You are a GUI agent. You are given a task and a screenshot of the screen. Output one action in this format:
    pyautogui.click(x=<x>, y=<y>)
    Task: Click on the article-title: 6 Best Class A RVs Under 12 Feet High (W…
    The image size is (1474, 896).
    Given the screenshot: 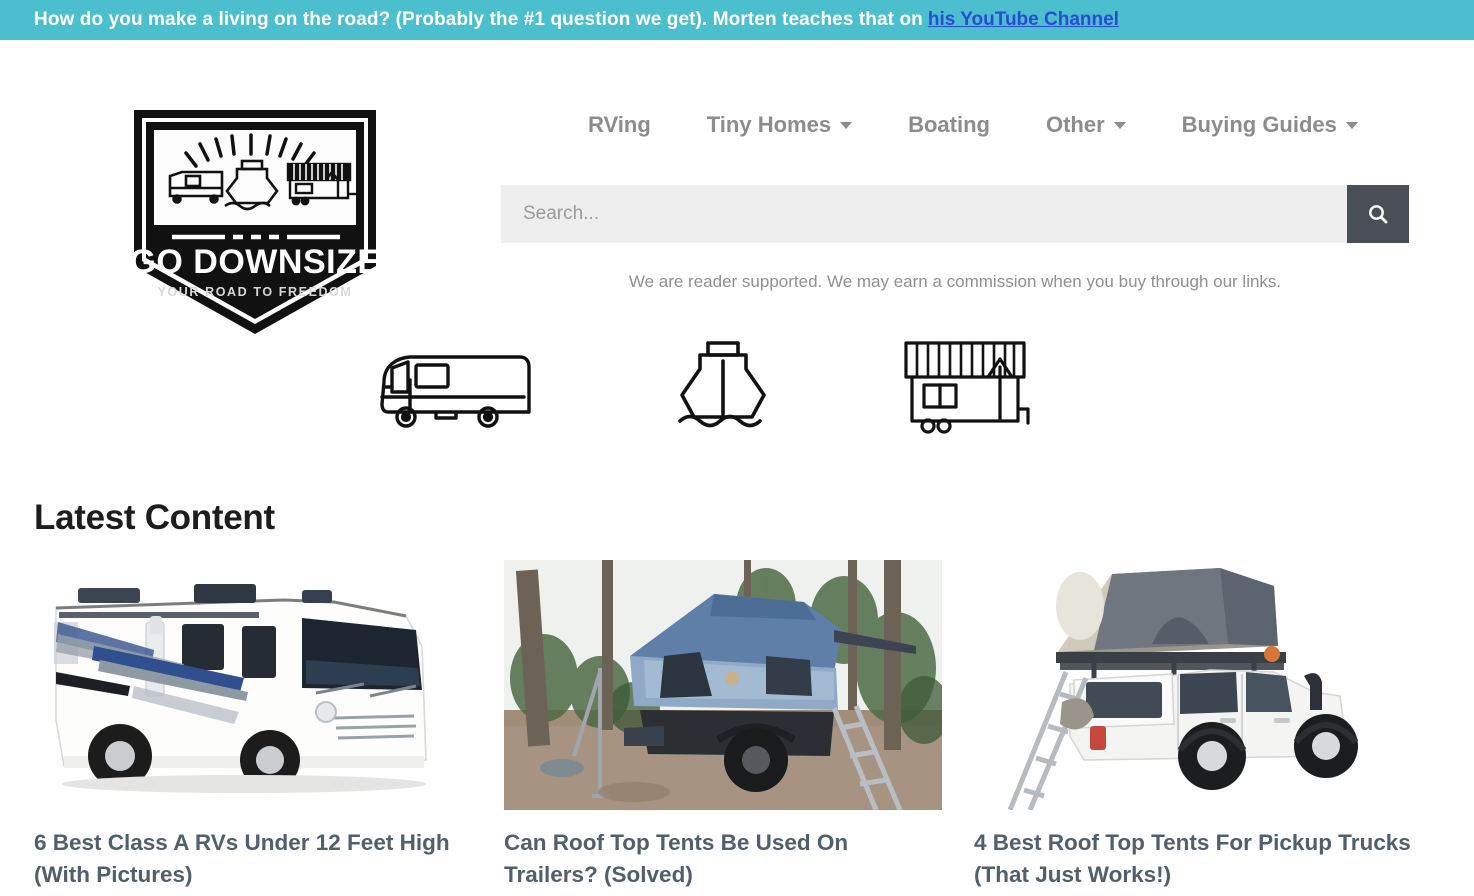 What is the action you would take?
    pyautogui.click(x=253, y=859)
    